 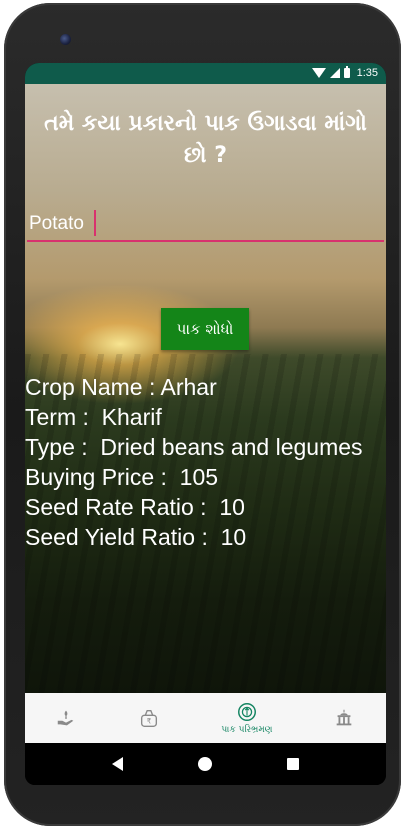 I want to click on seed-rate-ratio-text: Seed Rate Ratio : 10, so click(x=135, y=507).